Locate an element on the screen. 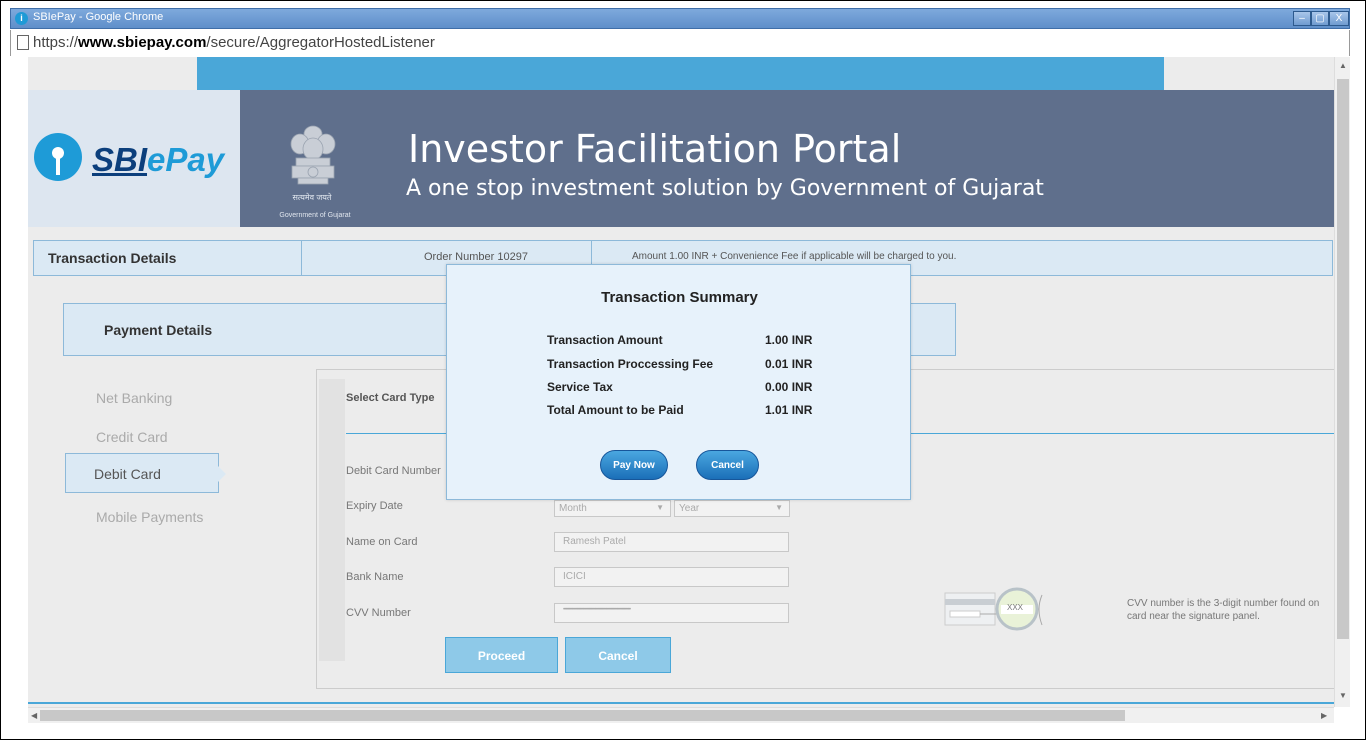  emblem-motto: सत्यमेव जयते is located at coordinates (312, 197).